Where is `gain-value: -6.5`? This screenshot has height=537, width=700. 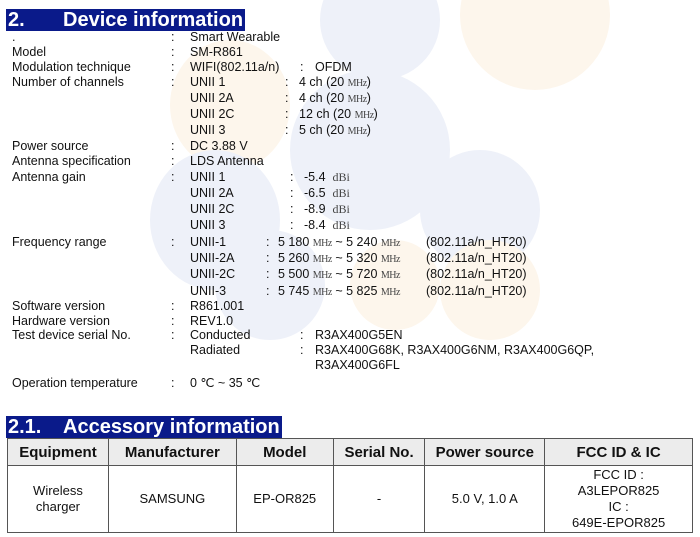
gain-value: -6.5 is located at coordinates (315, 193).